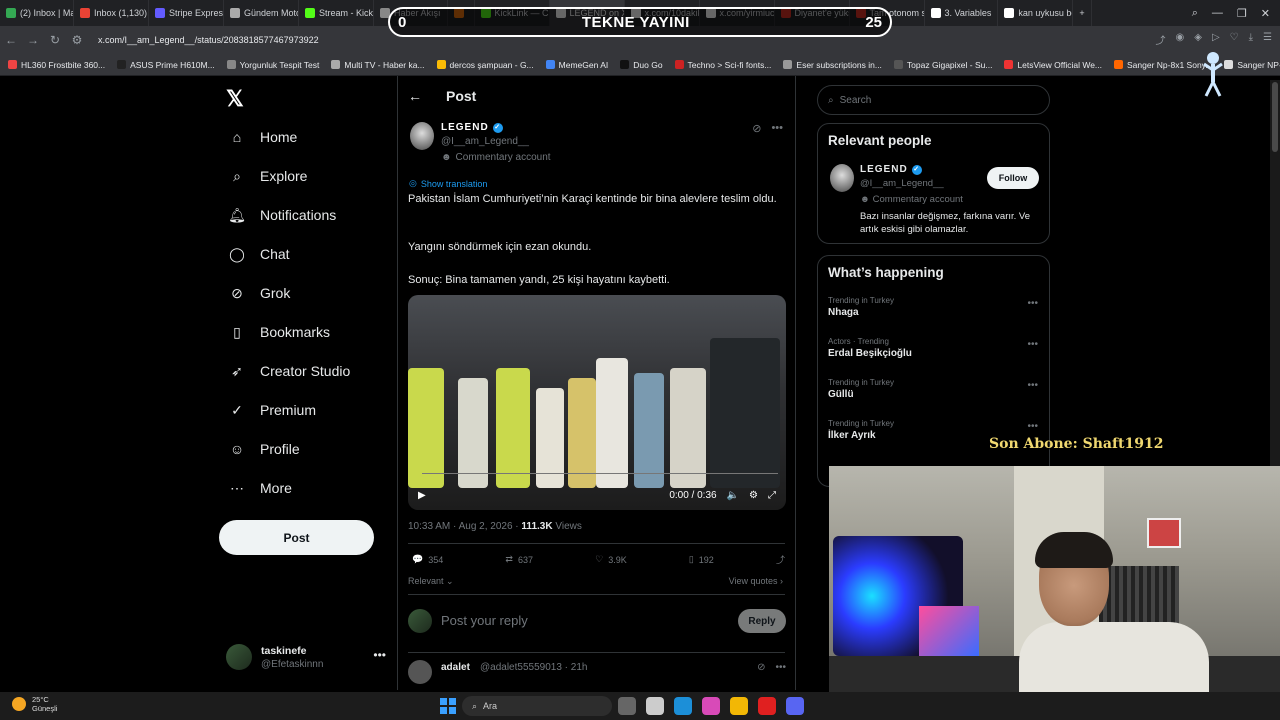  Describe the element at coordinates (55, 40) in the screenshot. I see `reload-icon: ↻` at that location.